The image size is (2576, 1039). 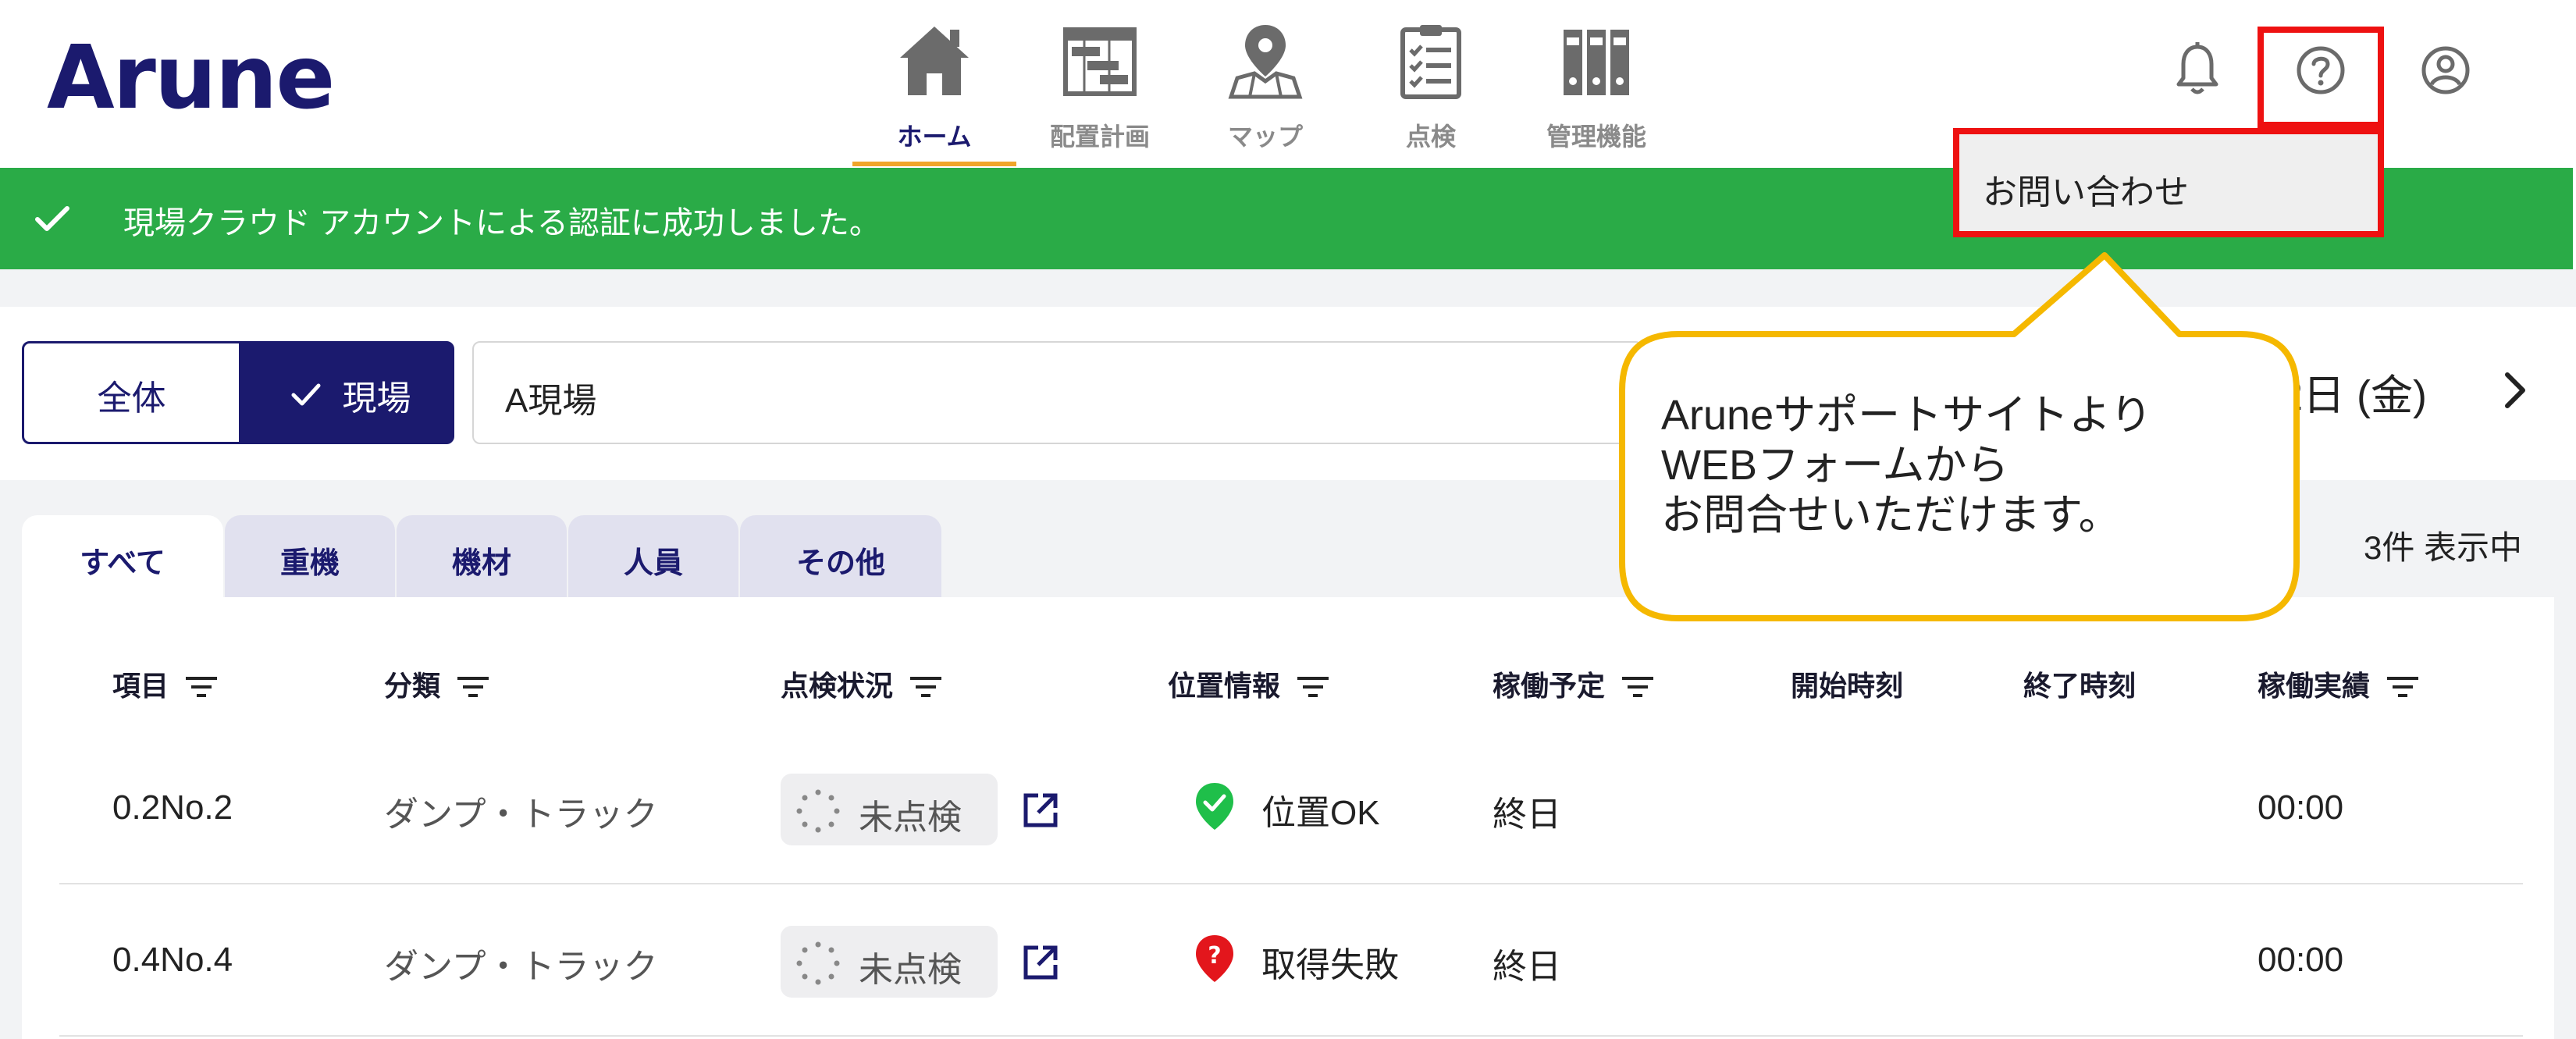 What do you see at coordinates (1249, 684) in the screenshot?
I see `header-location: 位置情報` at bounding box center [1249, 684].